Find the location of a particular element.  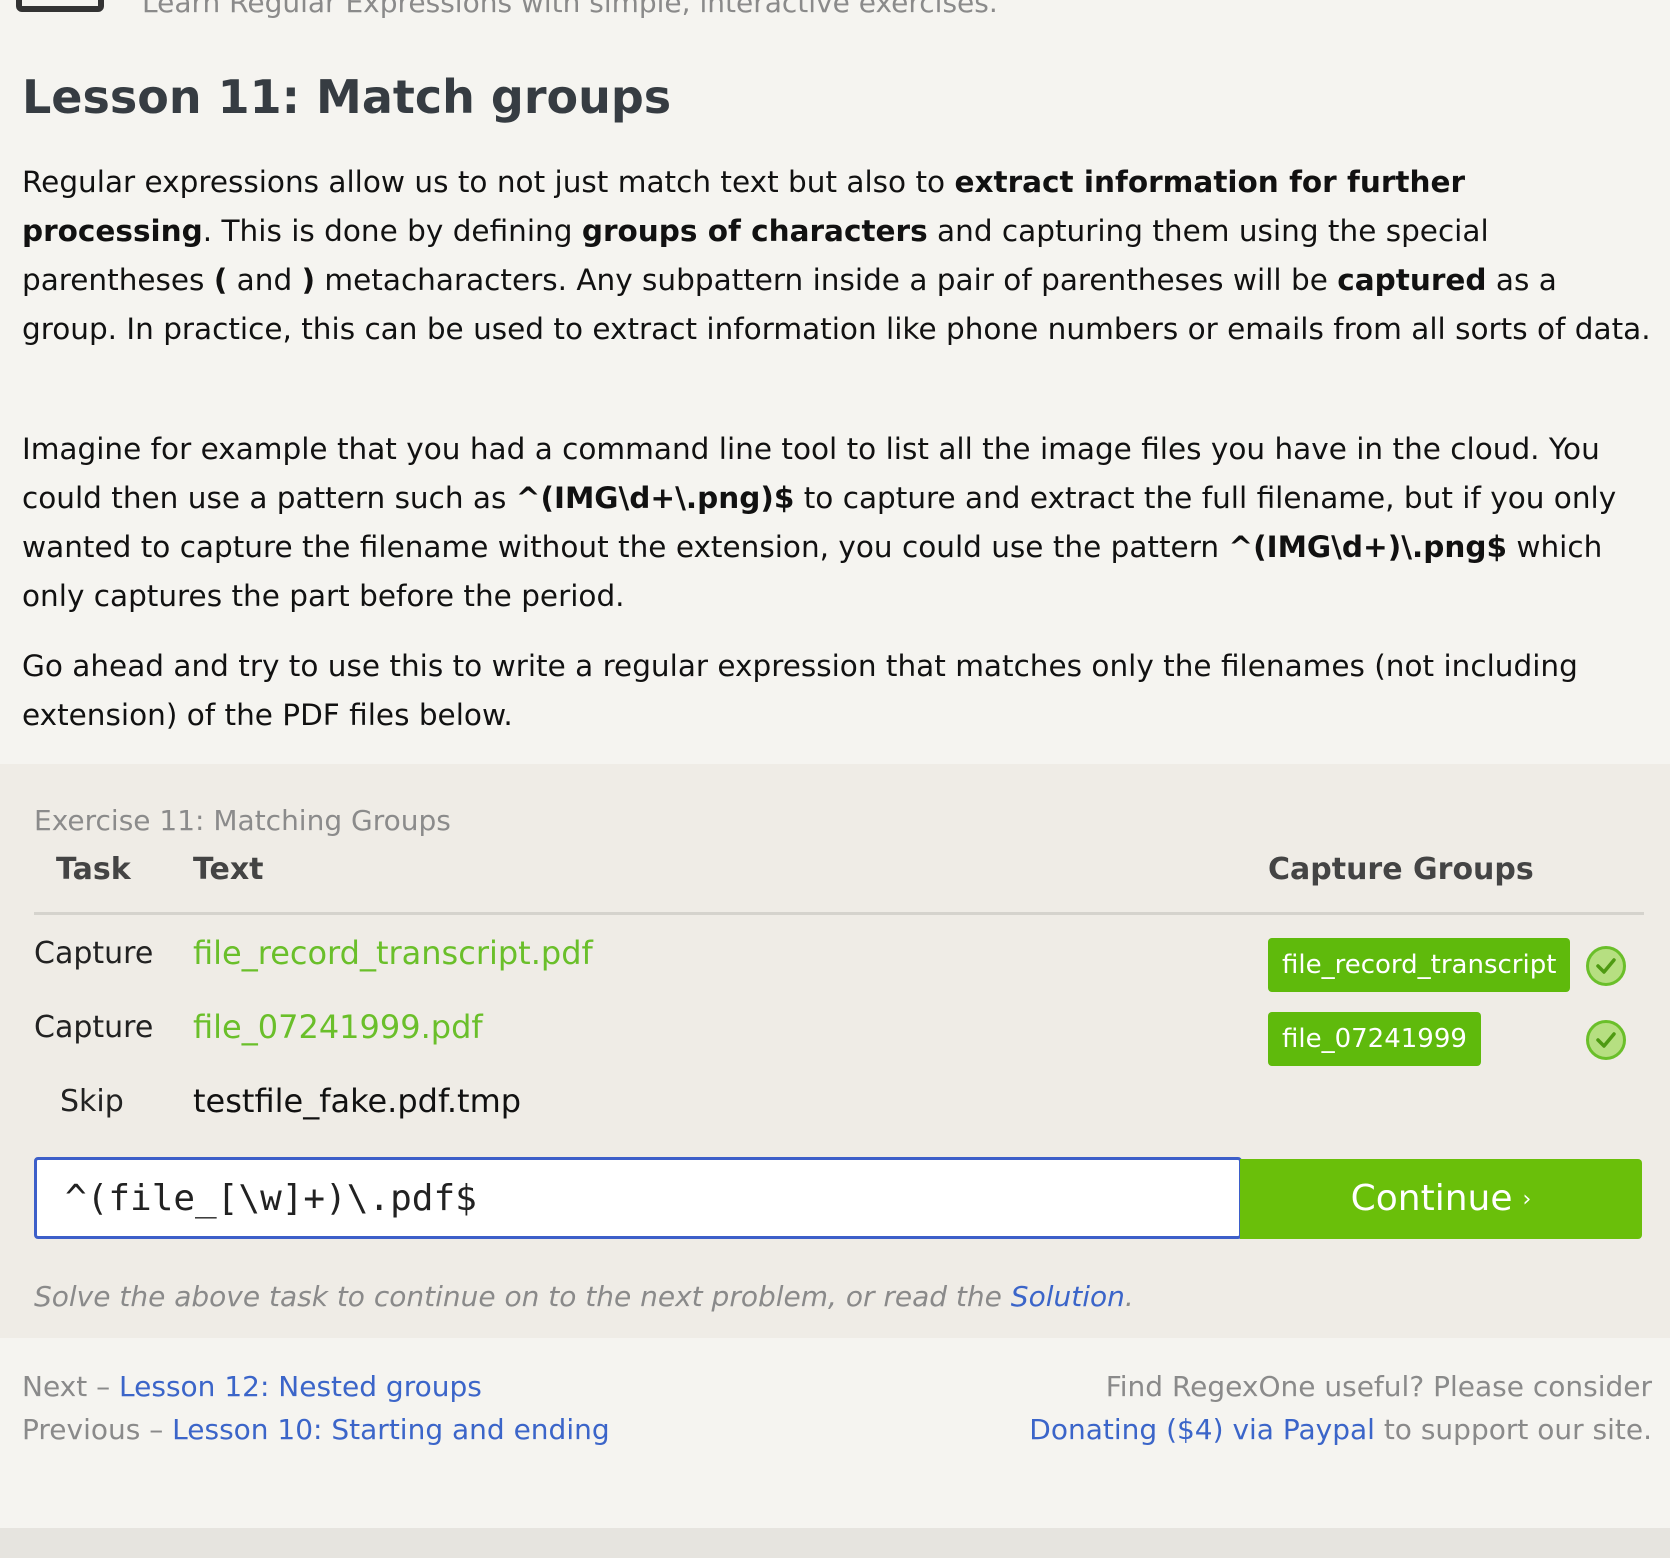

table-row: Capture file_07241999.pdf file_07241999 is located at coordinates (835, 1033).